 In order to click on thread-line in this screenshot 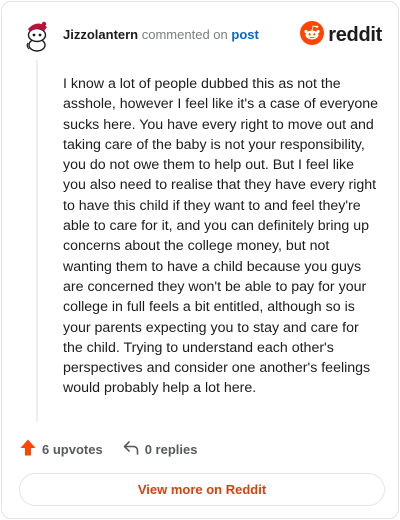, I will do `click(37, 241)`.